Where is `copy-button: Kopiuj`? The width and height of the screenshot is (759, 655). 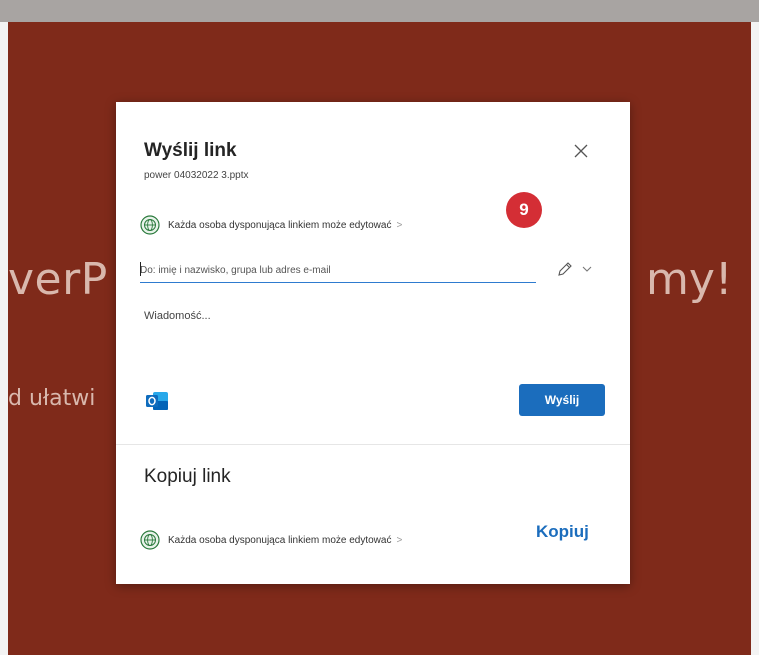
copy-button: Kopiuj is located at coordinates (562, 532).